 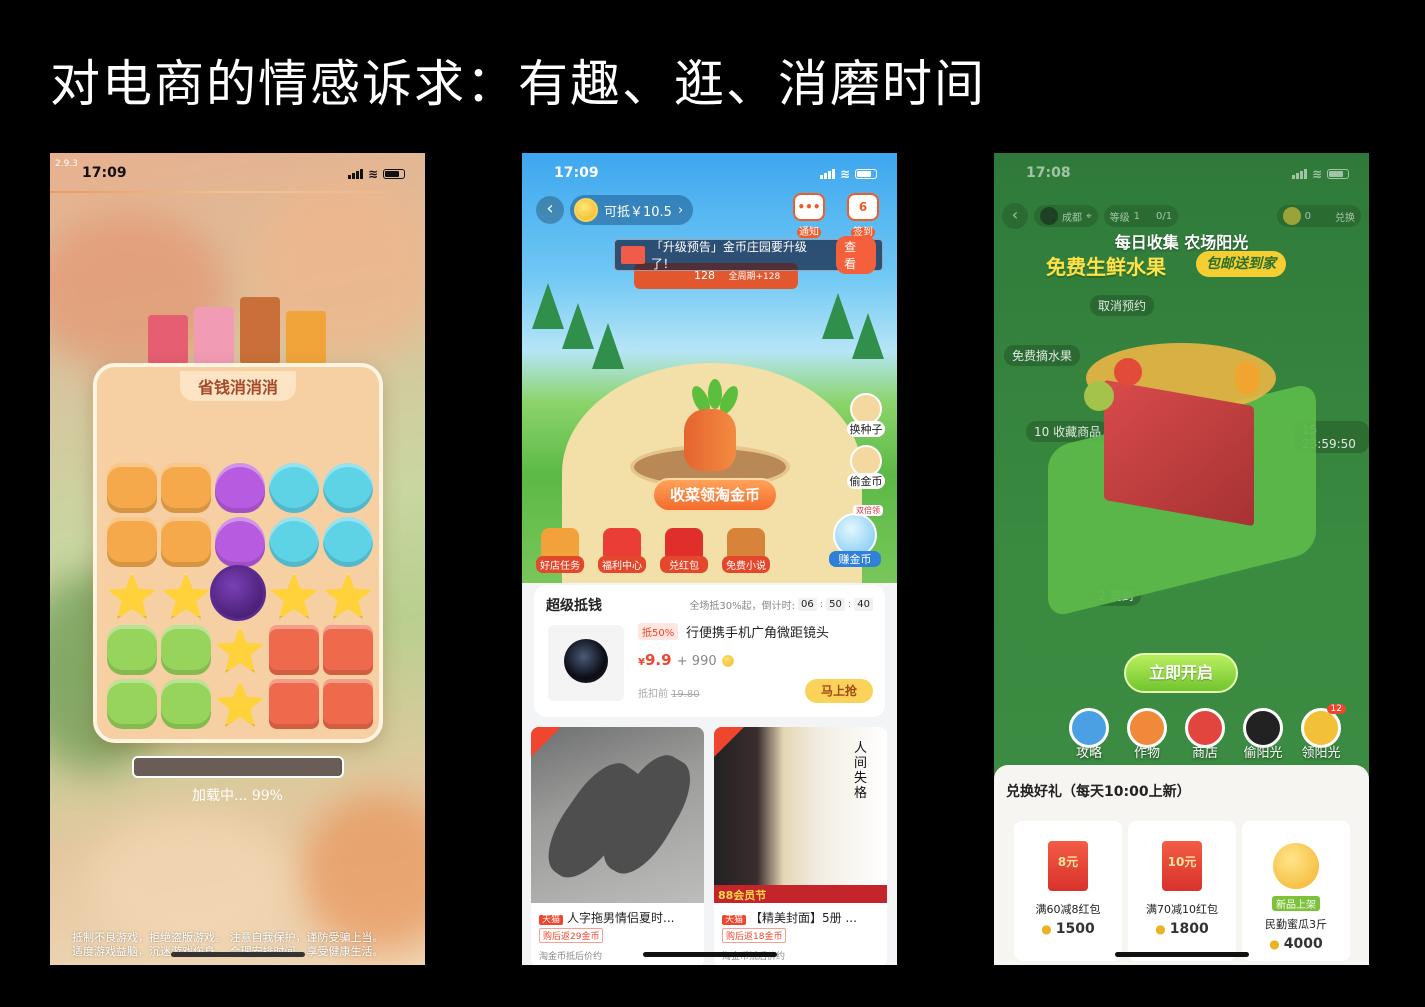 What do you see at coordinates (1146, 753) in the screenshot?
I see `nav-label: 作物` at bounding box center [1146, 753].